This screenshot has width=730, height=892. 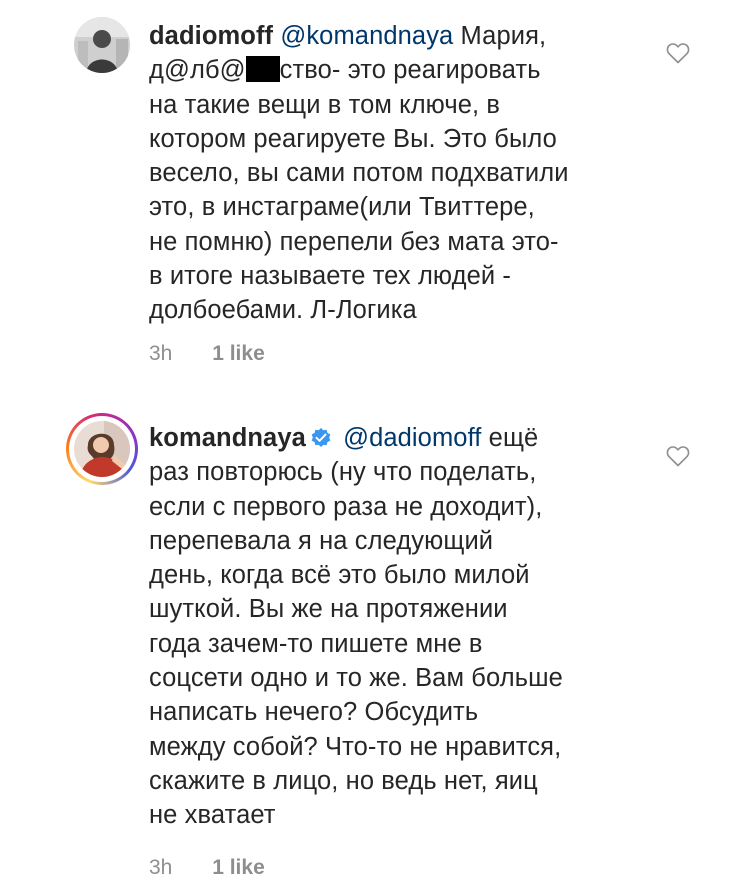 I want to click on comment-line: в итоге называете тех людей -, so click(x=330, y=276).